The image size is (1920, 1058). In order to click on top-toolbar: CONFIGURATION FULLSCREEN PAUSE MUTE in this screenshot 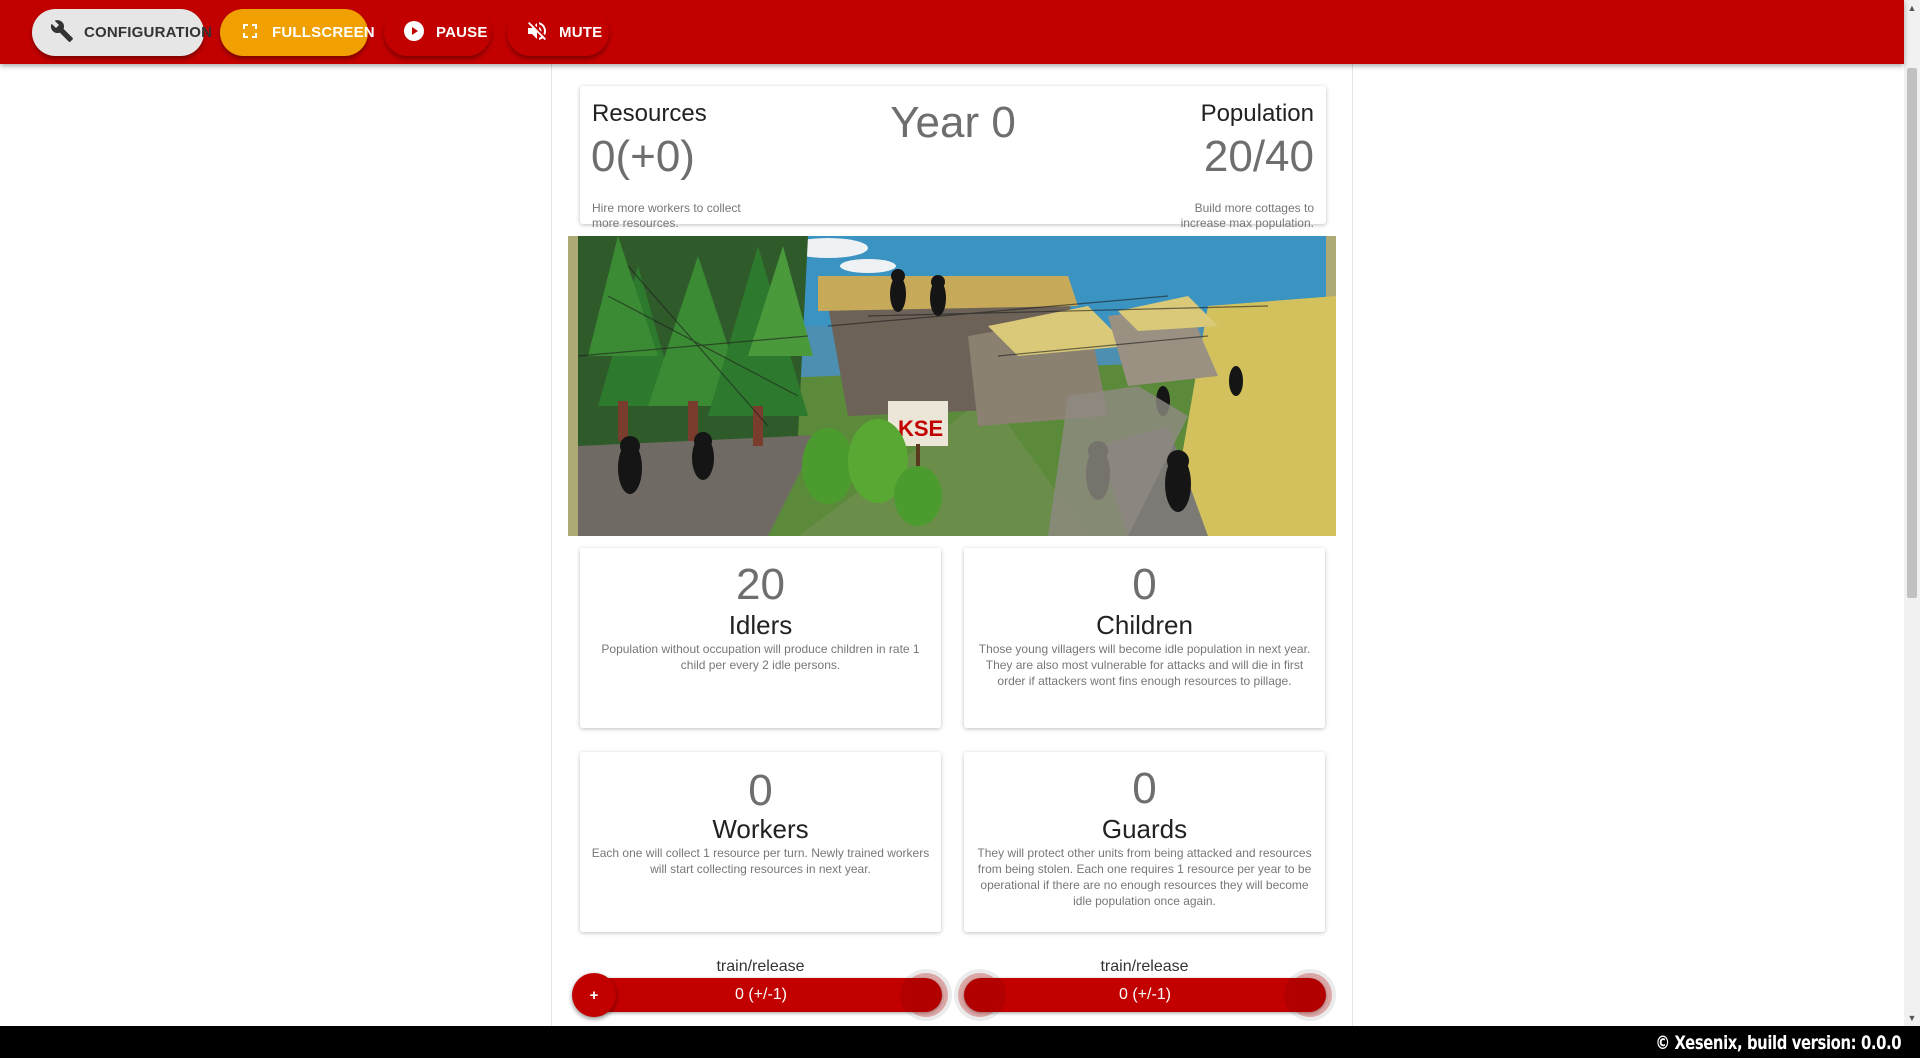, I will do `click(952, 32)`.